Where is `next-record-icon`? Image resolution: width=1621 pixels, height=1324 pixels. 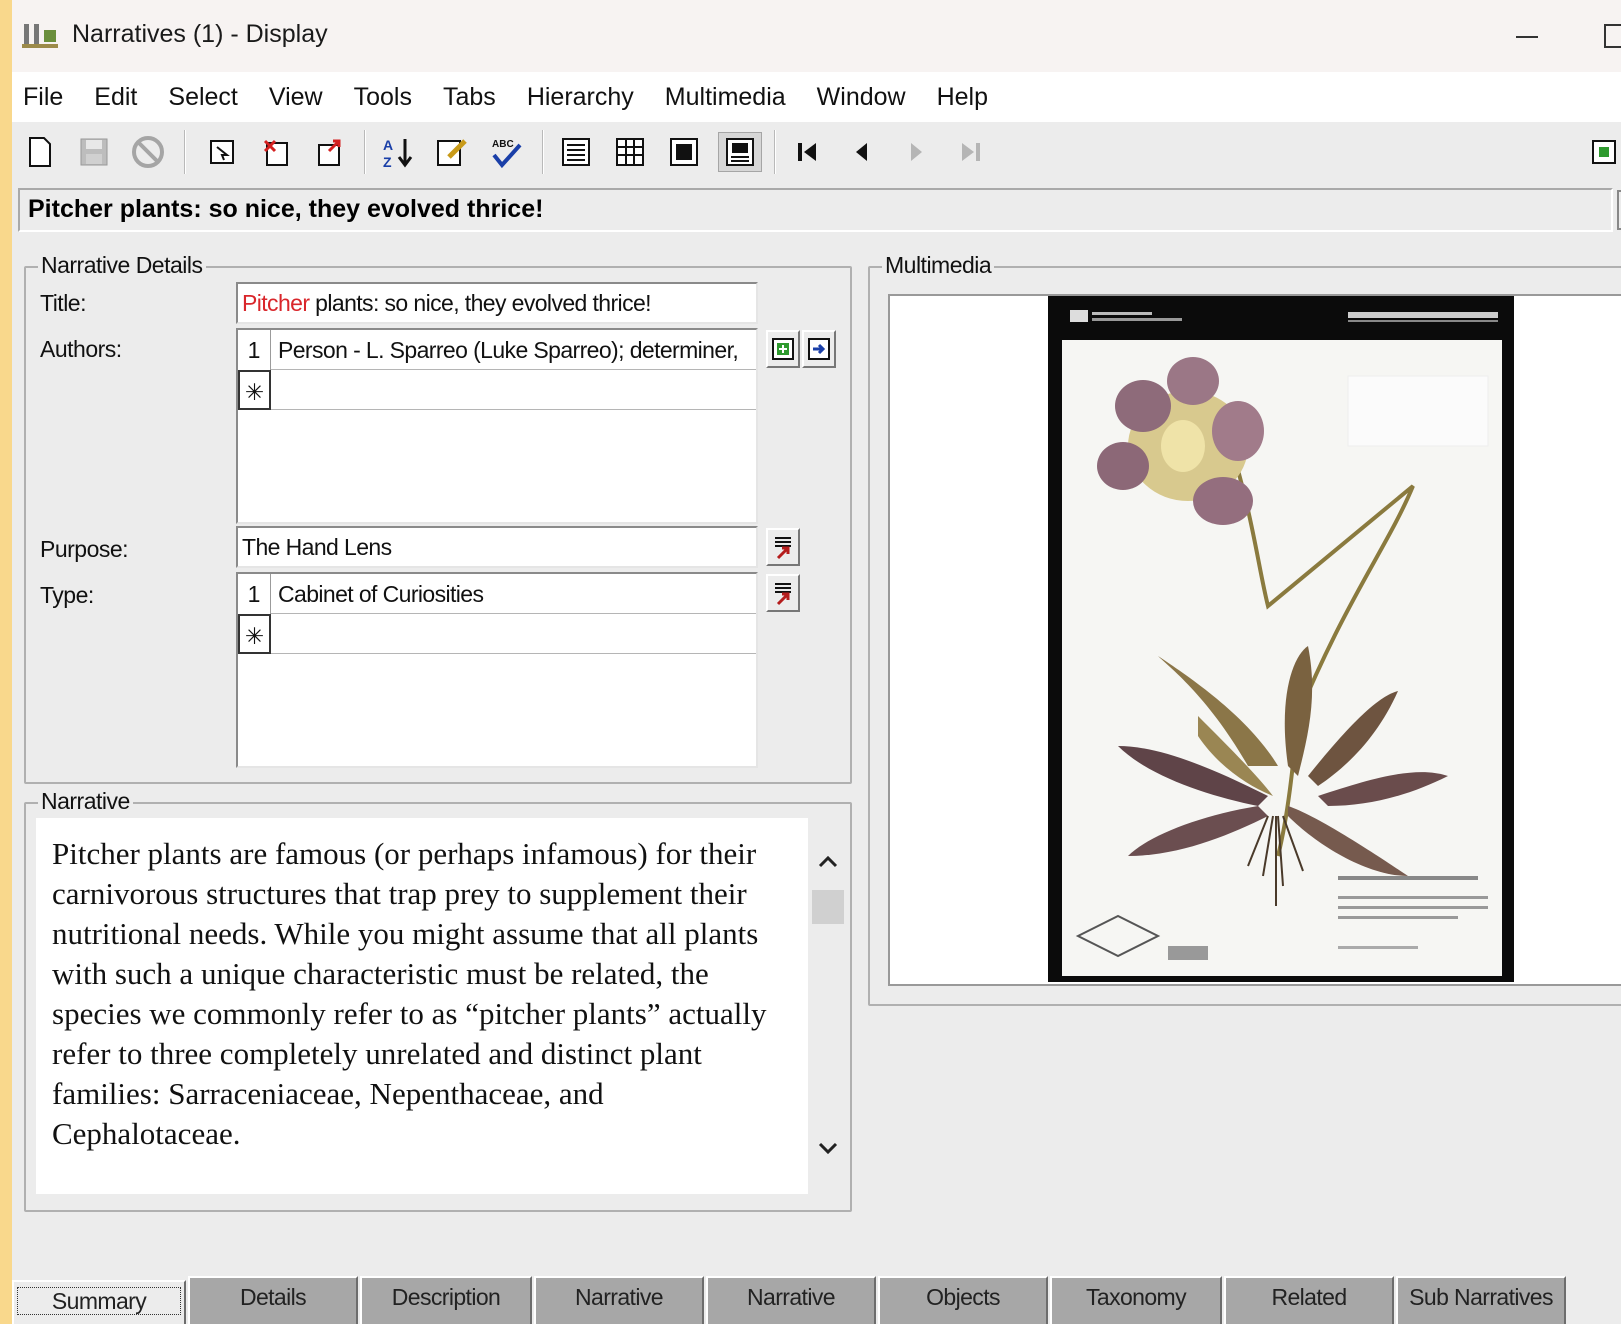 next-record-icon is located at coordinates (916, 152).